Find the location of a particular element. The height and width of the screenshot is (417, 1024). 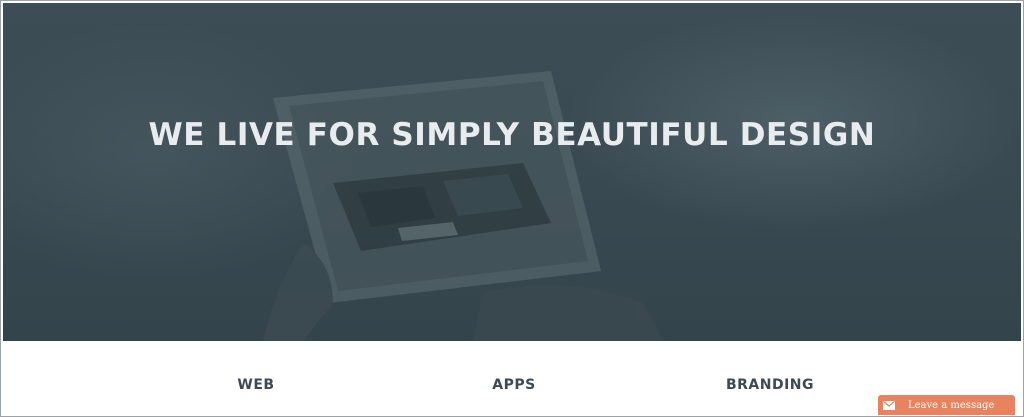

leave-message-button: Leave a message is located at coordinates (946, 405).